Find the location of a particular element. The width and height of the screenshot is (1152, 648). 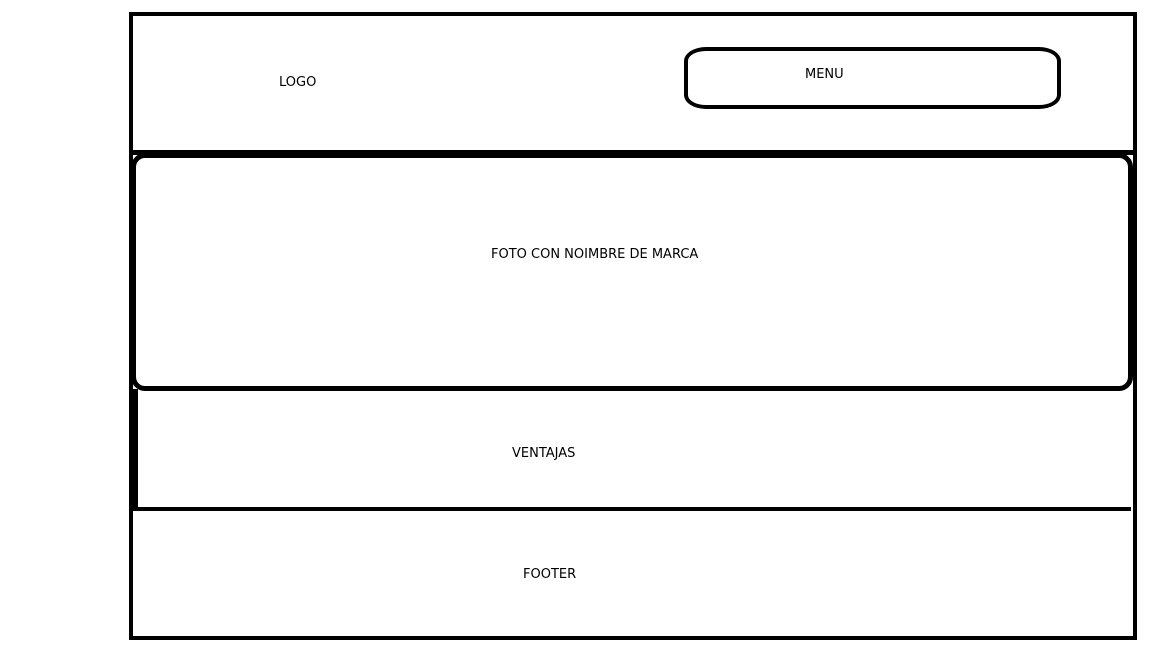

menu-label: MENU is located at coordinates (824, 74).